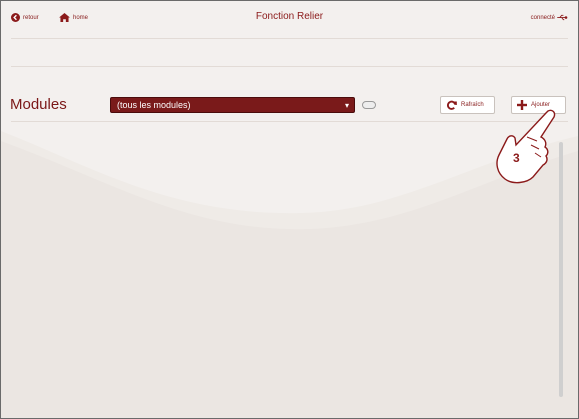  I want to click on connection-status: connecté, so click(549, 17).